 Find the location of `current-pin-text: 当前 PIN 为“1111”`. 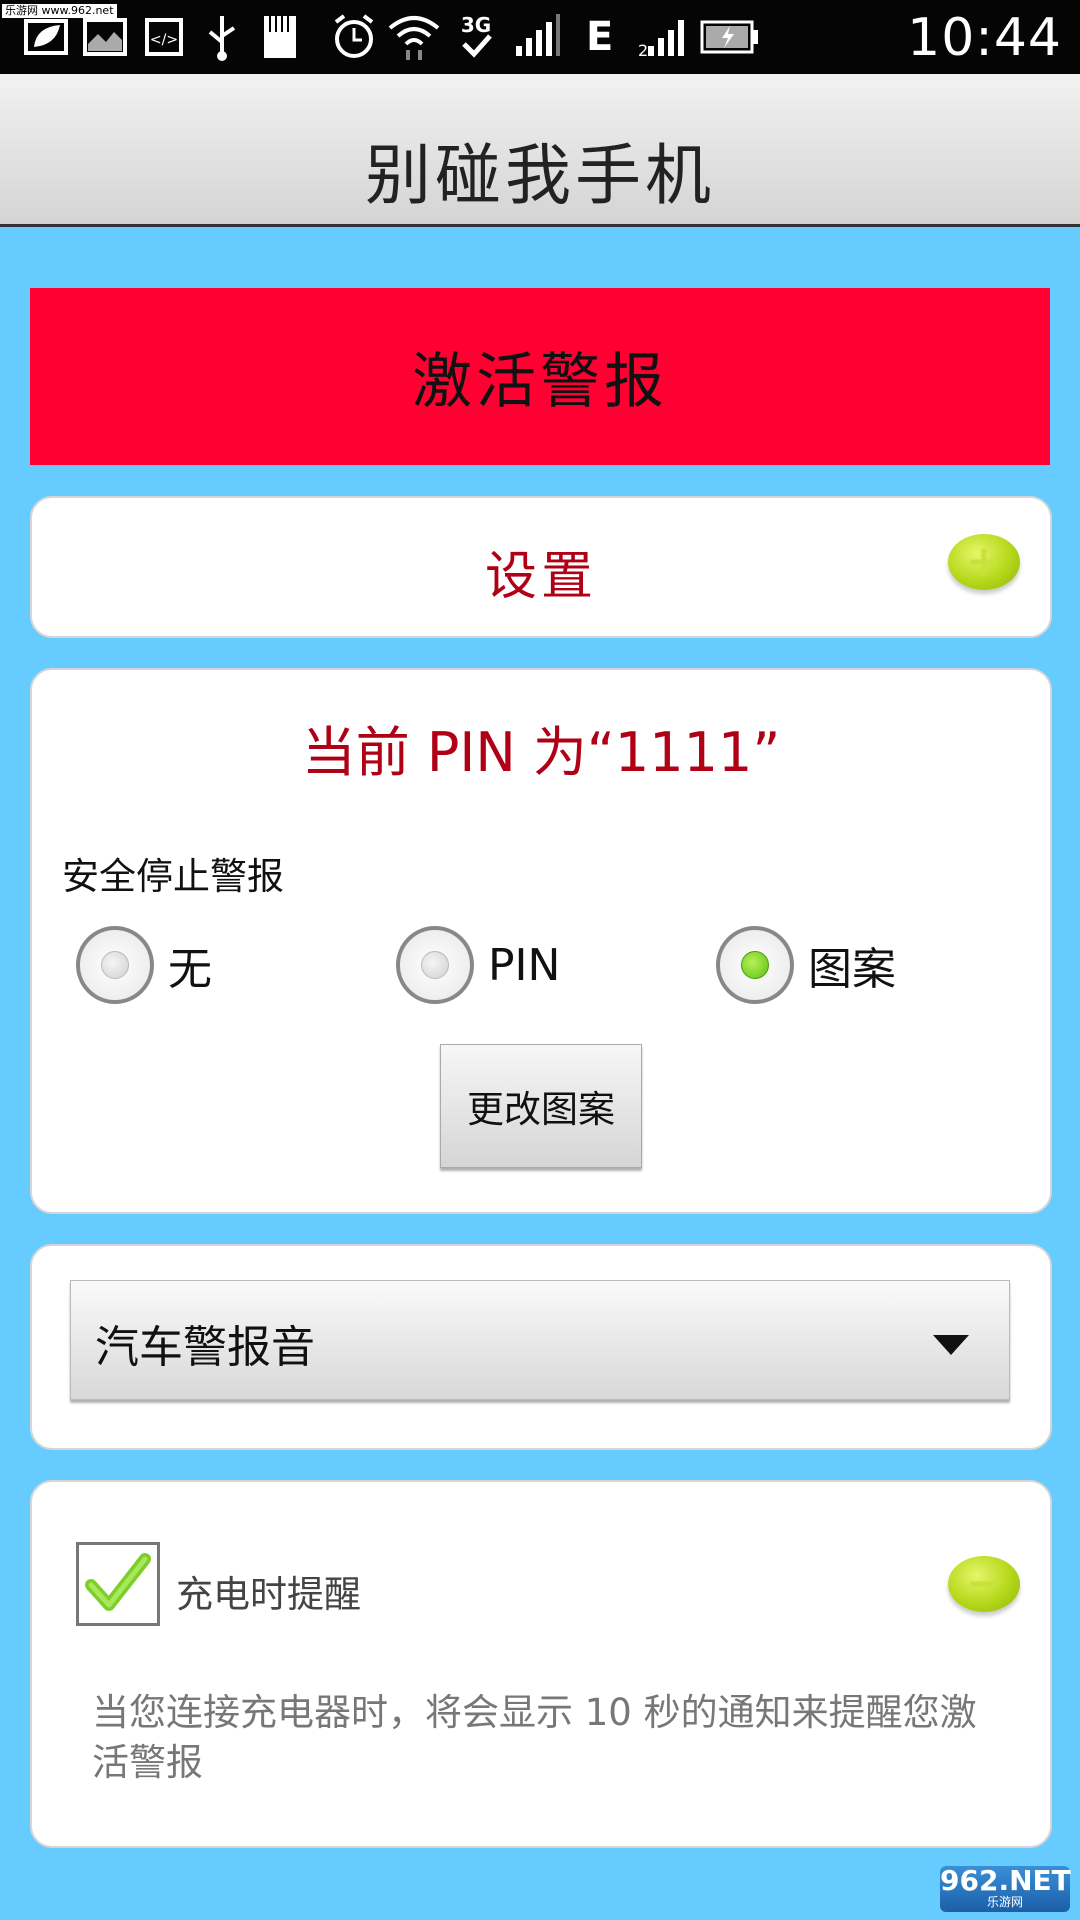

current-pin-text: 当前 PIN 为“1111” is located at coordinates (541, 752).